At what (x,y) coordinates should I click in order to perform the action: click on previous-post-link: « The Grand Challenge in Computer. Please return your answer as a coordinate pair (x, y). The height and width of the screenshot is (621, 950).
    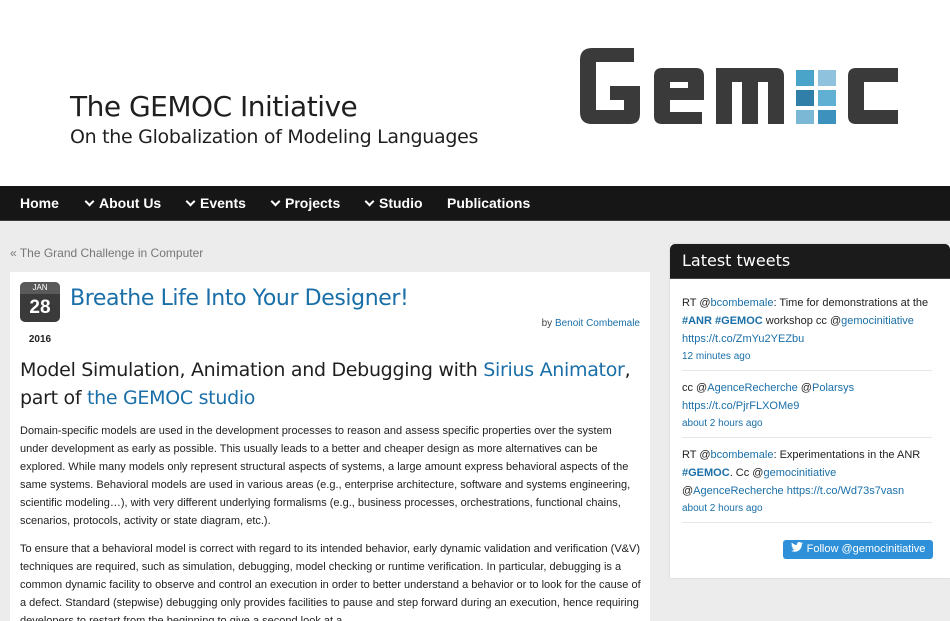
    Looking at the image, I should click on (106, 253).